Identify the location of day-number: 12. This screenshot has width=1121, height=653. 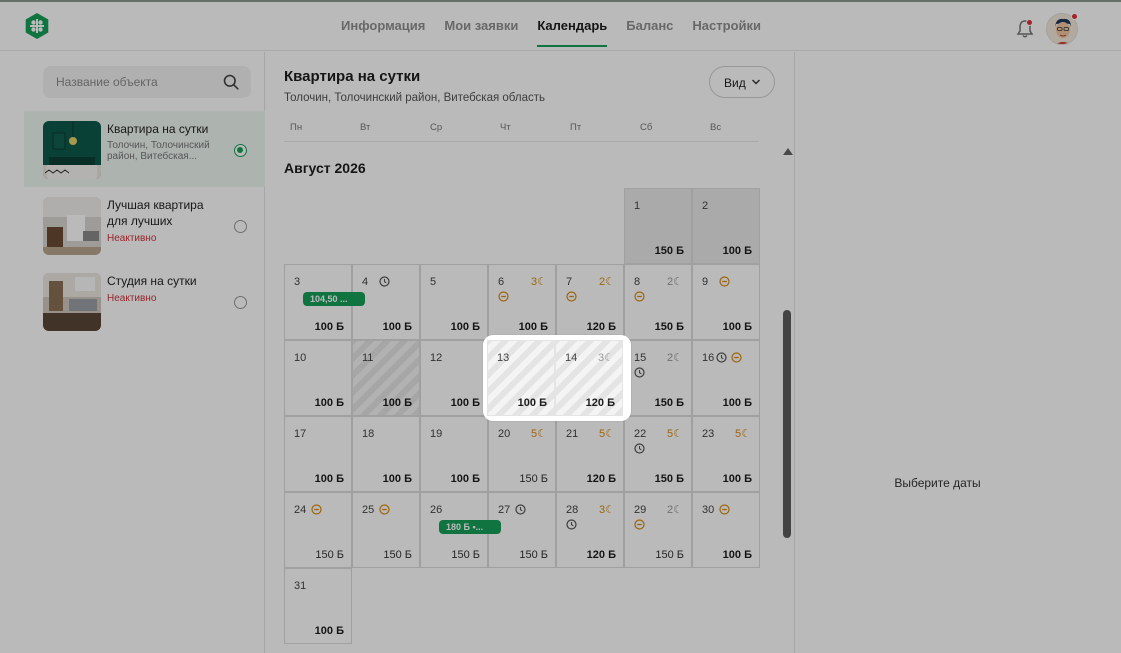
(436, 358).